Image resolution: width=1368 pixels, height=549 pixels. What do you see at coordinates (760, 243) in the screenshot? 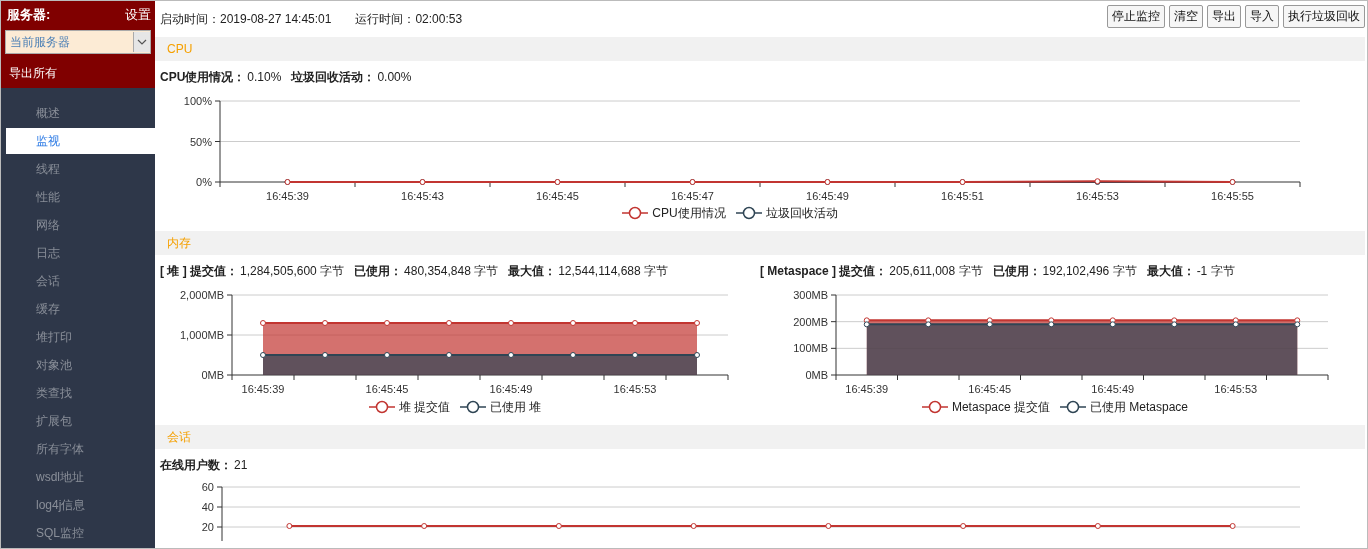
I see `section-title: 内存` at bounding box center [760, 243].